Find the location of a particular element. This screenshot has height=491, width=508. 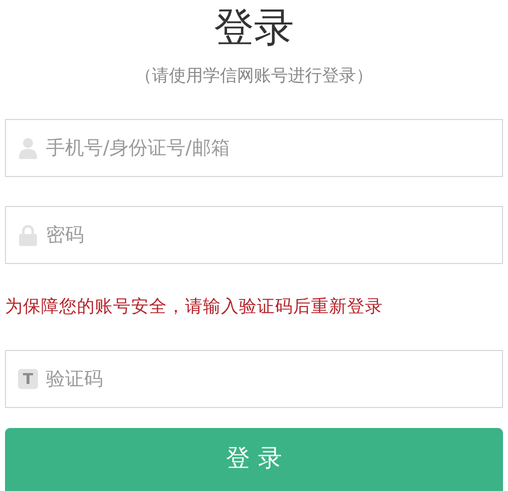

input-field: 验证码 is located at coordinates (268, 379).